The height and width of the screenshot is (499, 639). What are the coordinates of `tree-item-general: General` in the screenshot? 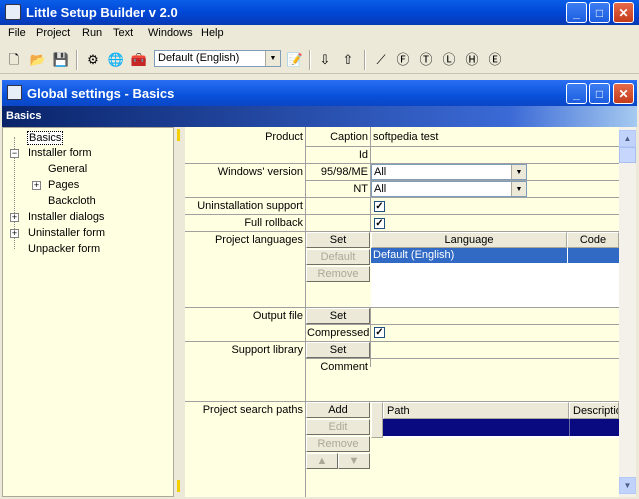 It's located at (67, 169).